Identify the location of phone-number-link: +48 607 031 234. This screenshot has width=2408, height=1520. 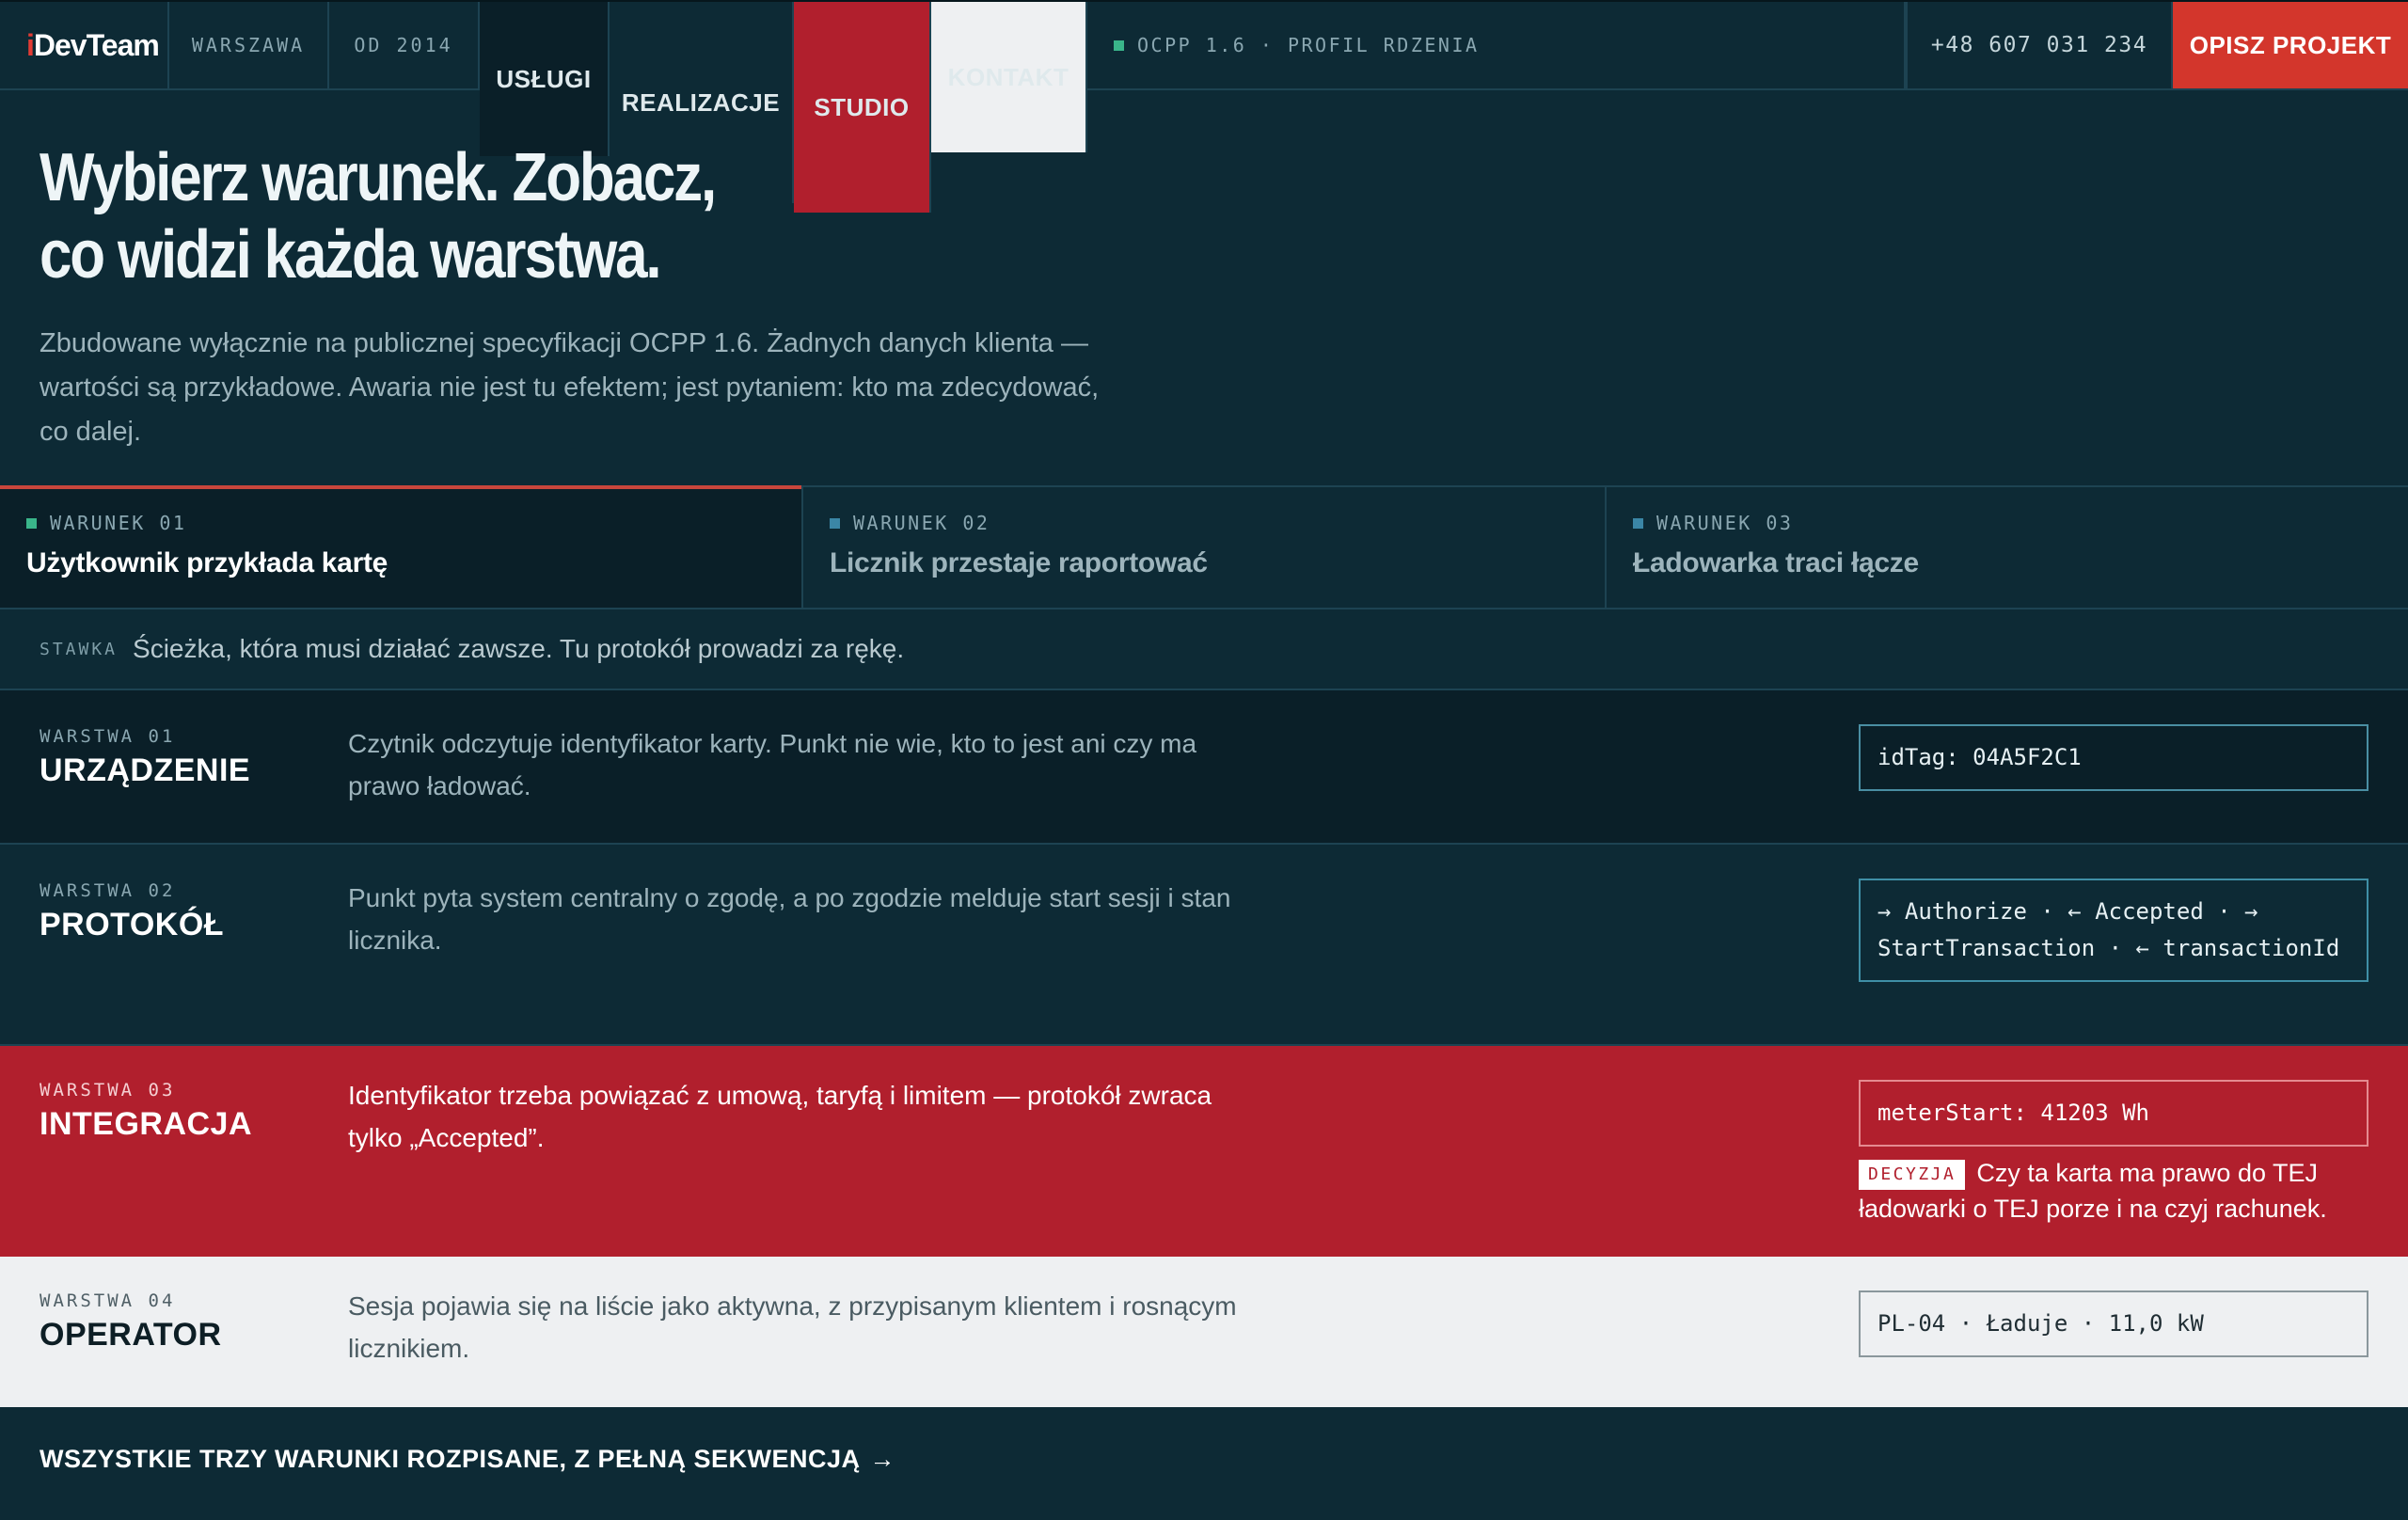
(2039, 45).